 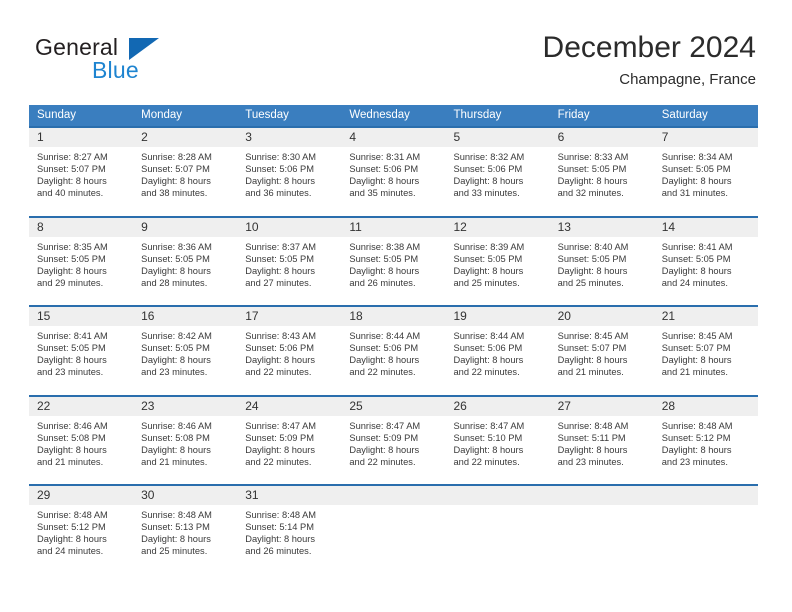 What do you see at coordinates (174, 193) in the screenshot?
I see `daylight-text-line2: and 38 minutes.` at bounding box center [174, 193].